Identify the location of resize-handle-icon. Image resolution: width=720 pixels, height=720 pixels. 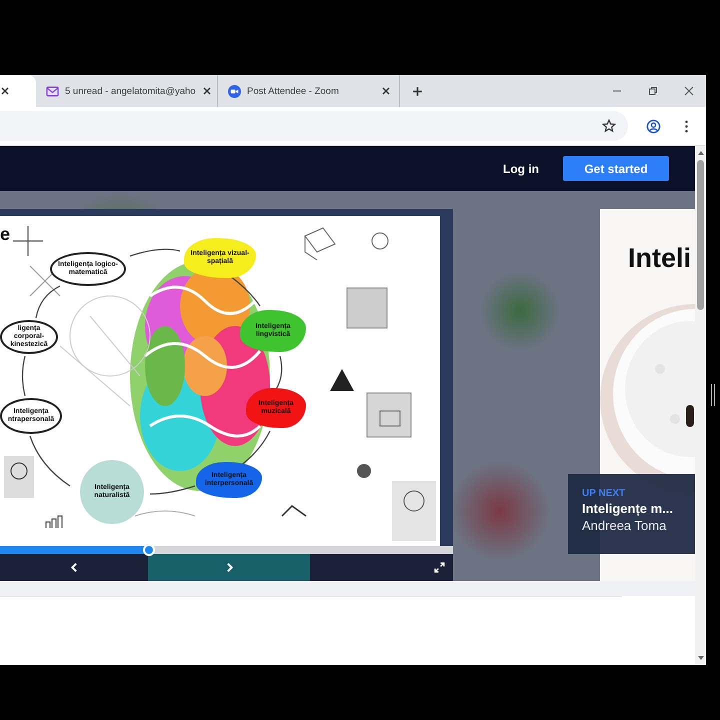
(713, 395).